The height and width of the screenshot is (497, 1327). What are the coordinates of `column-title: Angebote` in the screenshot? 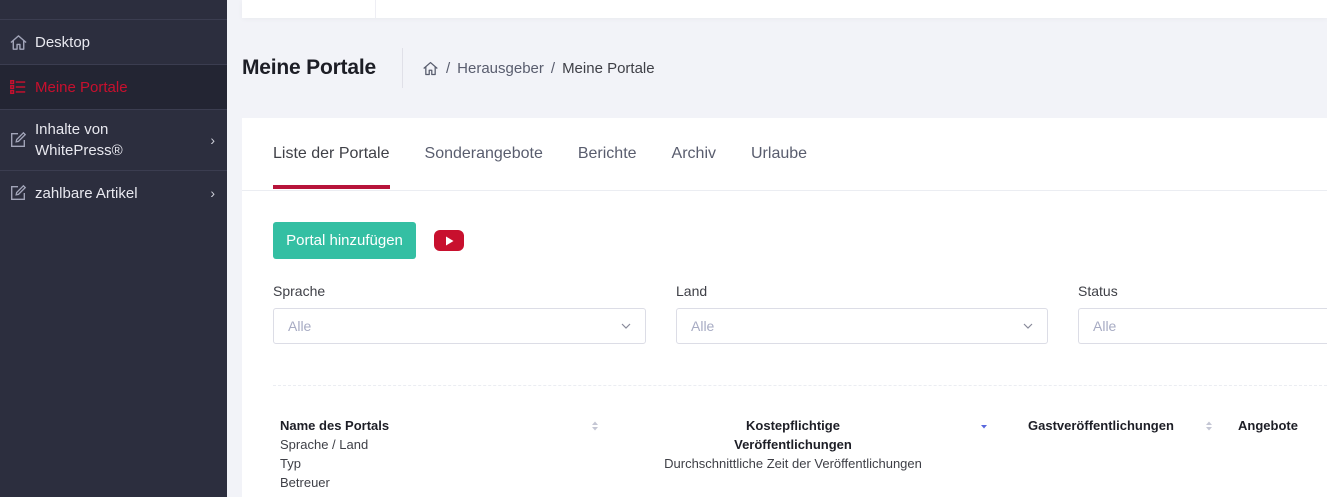 It's located at (1268, 425).